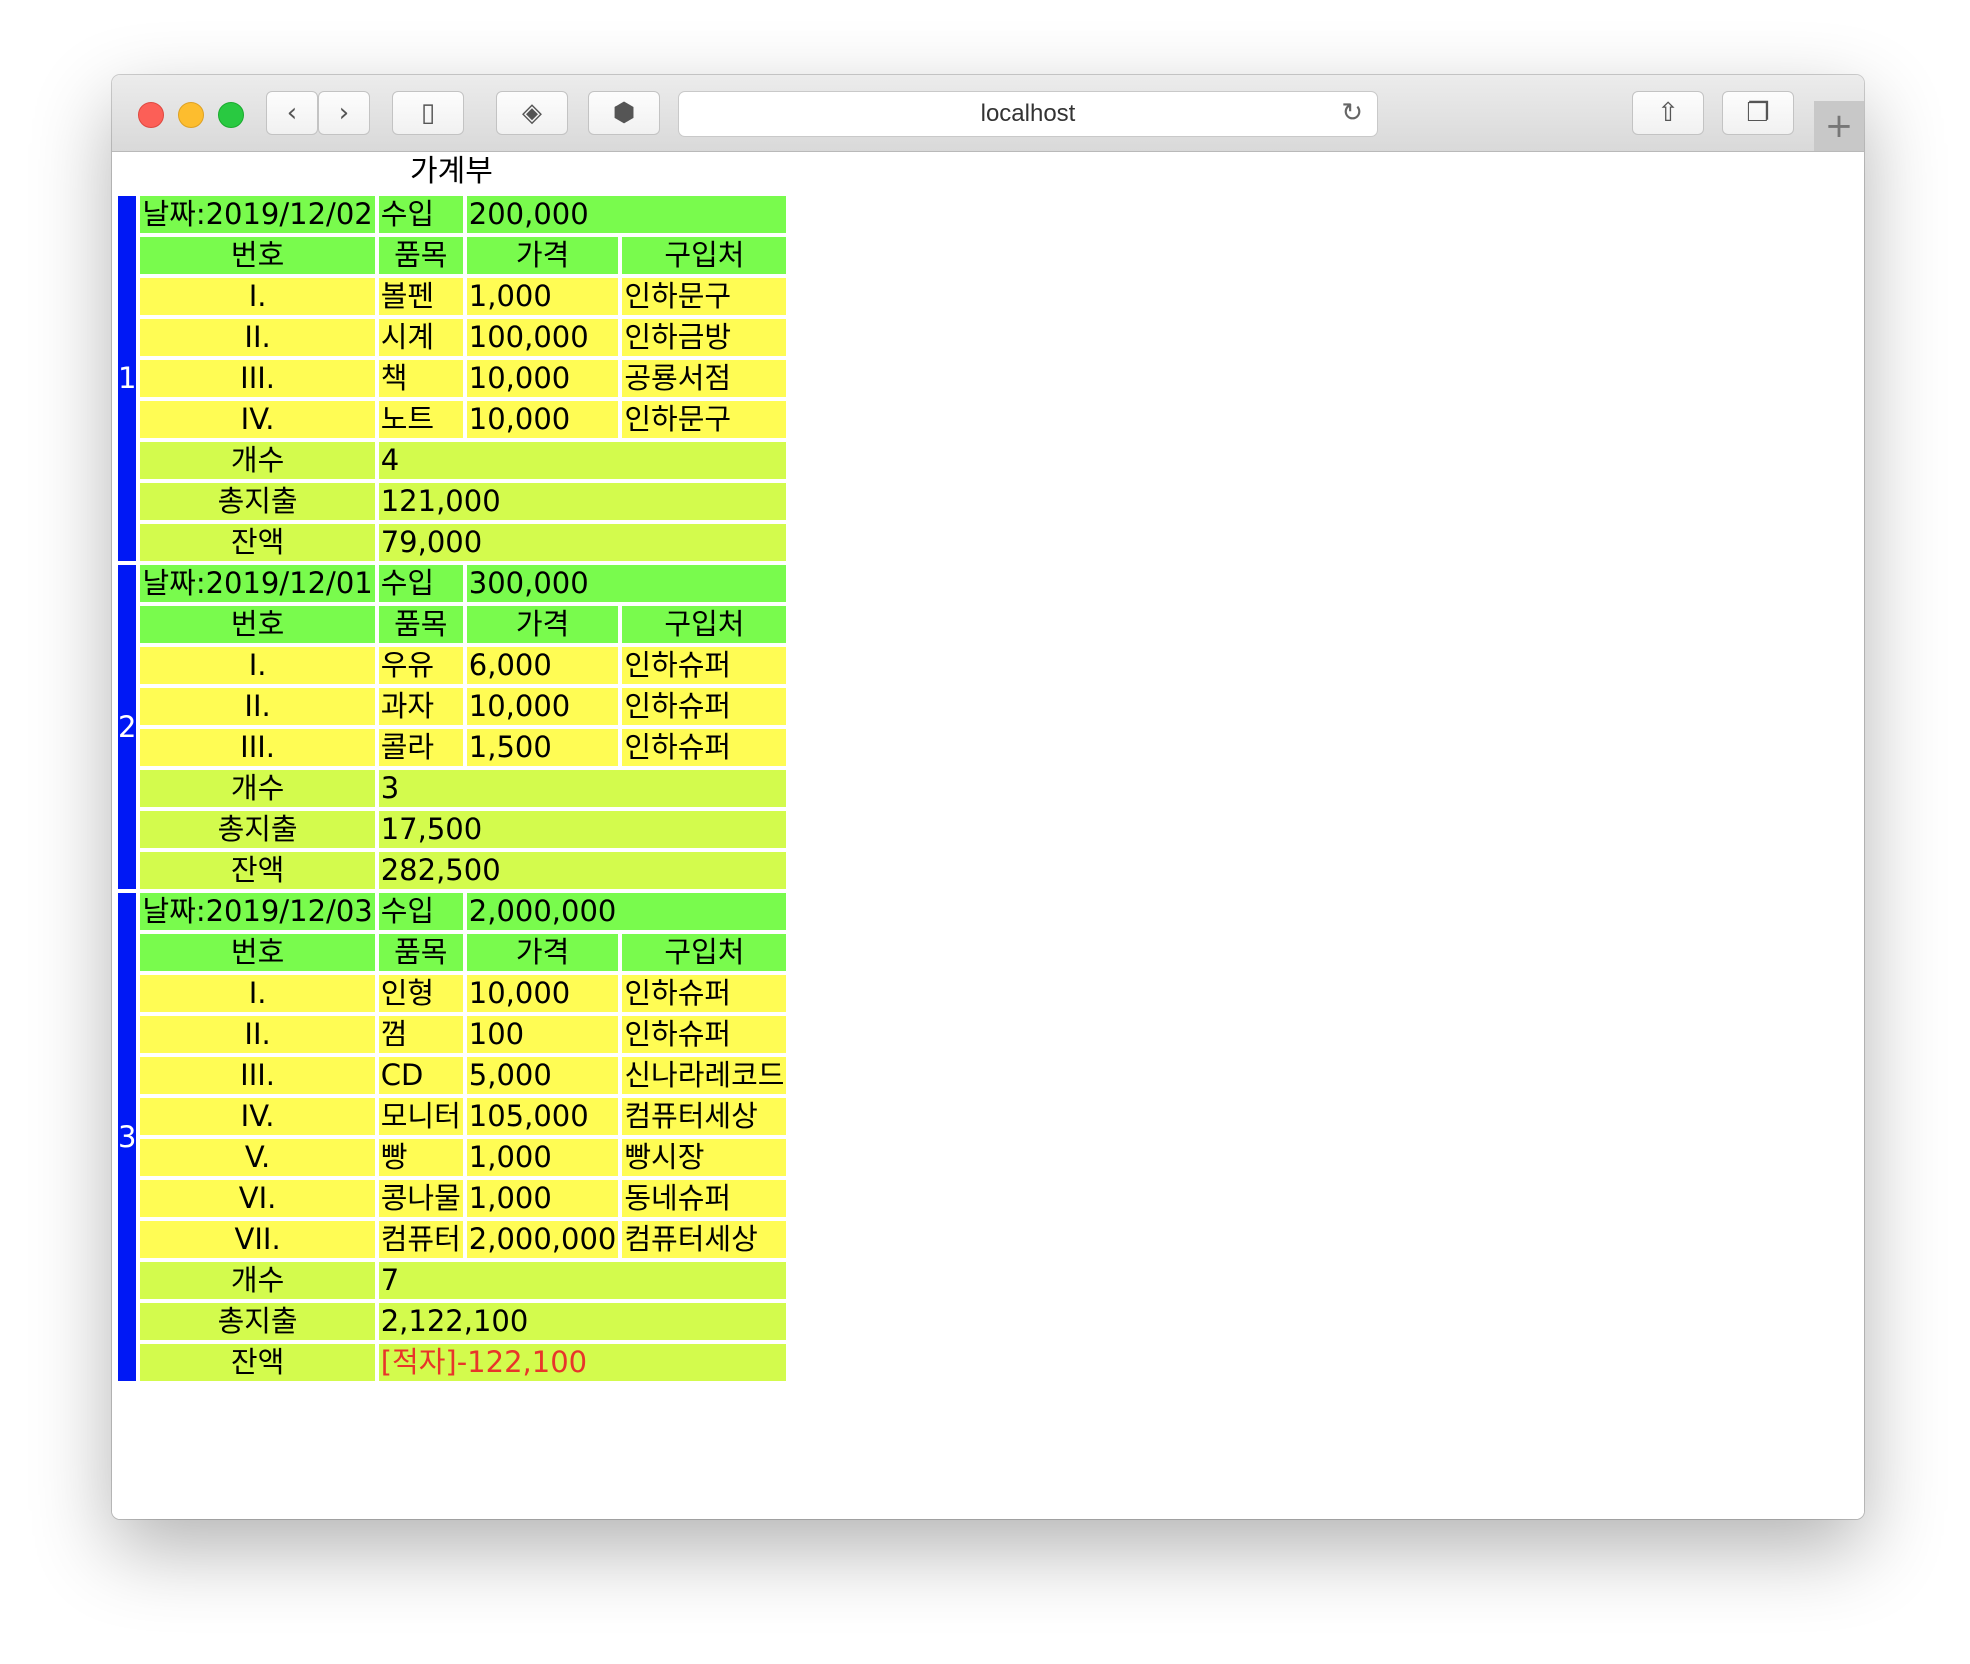 This screenshot has height=1664, width=1970. I want to click on item-name: 껌, so click(420, 1034).